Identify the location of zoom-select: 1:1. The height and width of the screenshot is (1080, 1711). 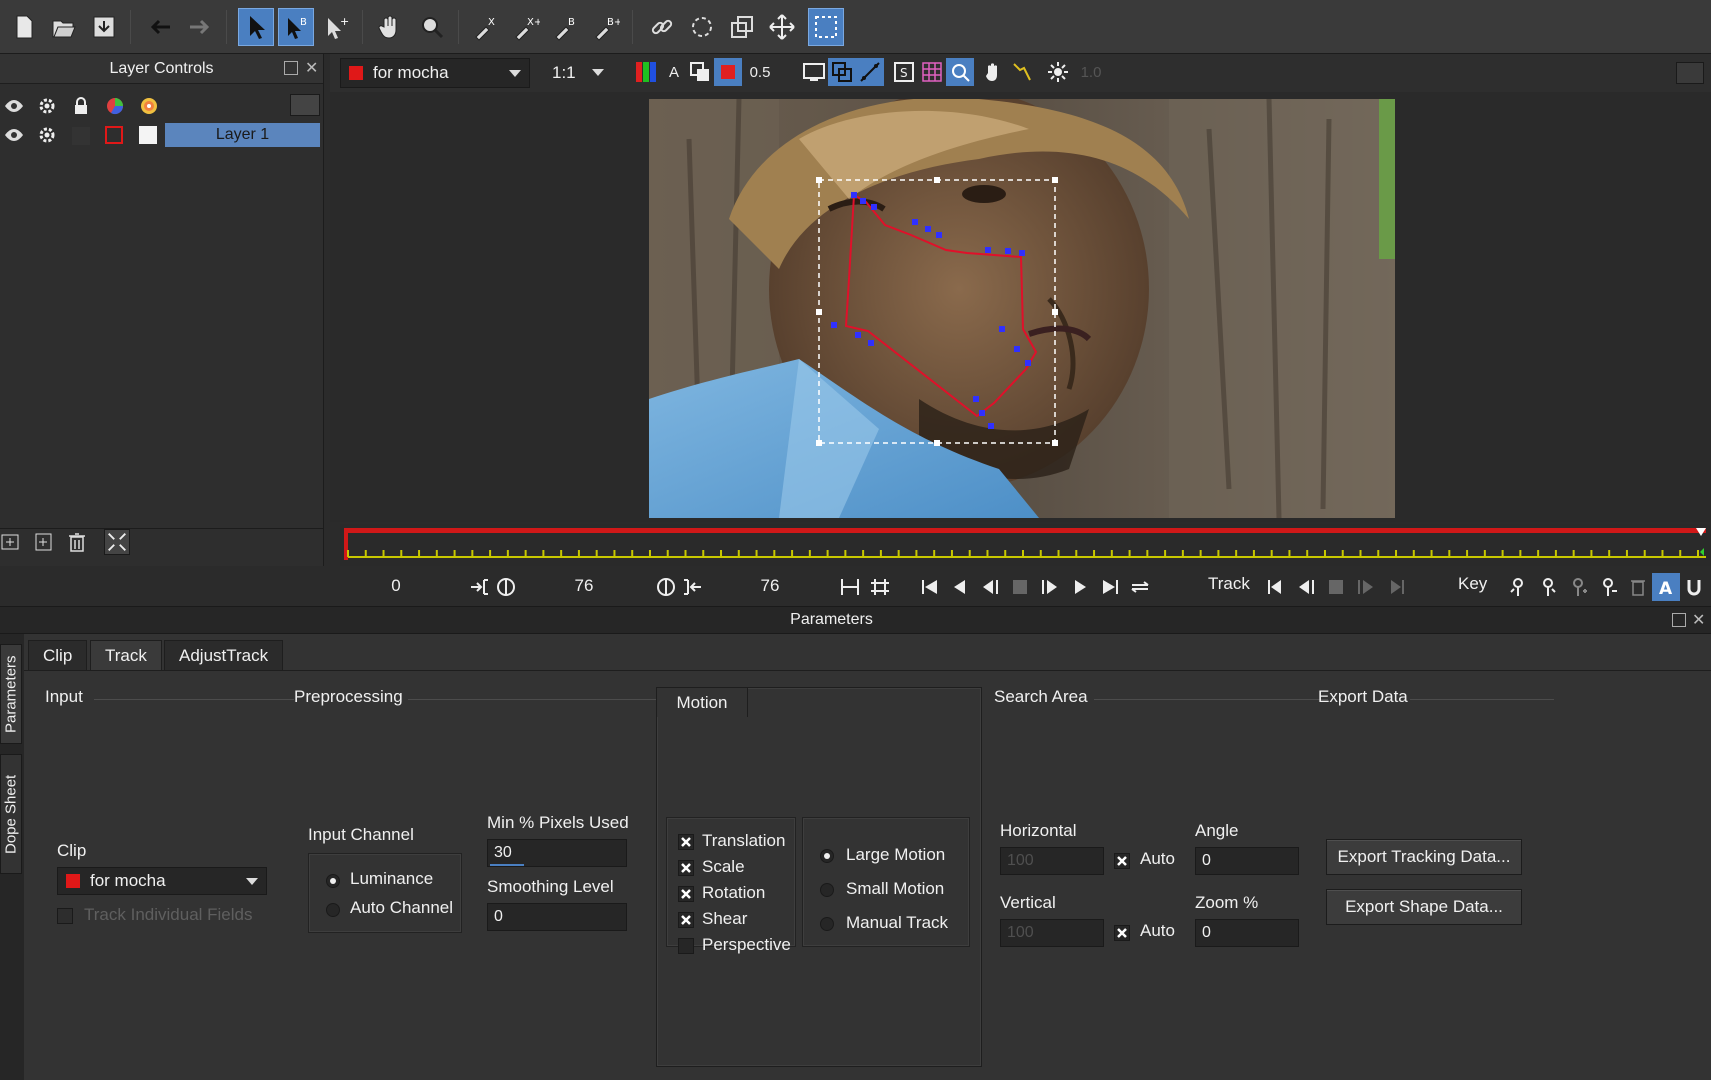
(578, 73).